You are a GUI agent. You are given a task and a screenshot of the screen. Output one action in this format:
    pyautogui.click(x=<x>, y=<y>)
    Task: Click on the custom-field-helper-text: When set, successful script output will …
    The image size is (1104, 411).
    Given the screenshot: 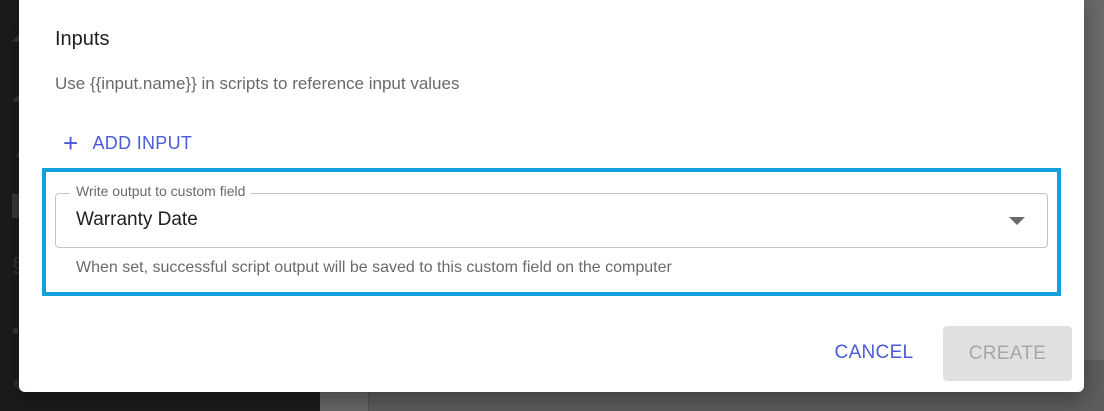 What is the action you would take?
    pyautogui.click(x=374, y=267)
    